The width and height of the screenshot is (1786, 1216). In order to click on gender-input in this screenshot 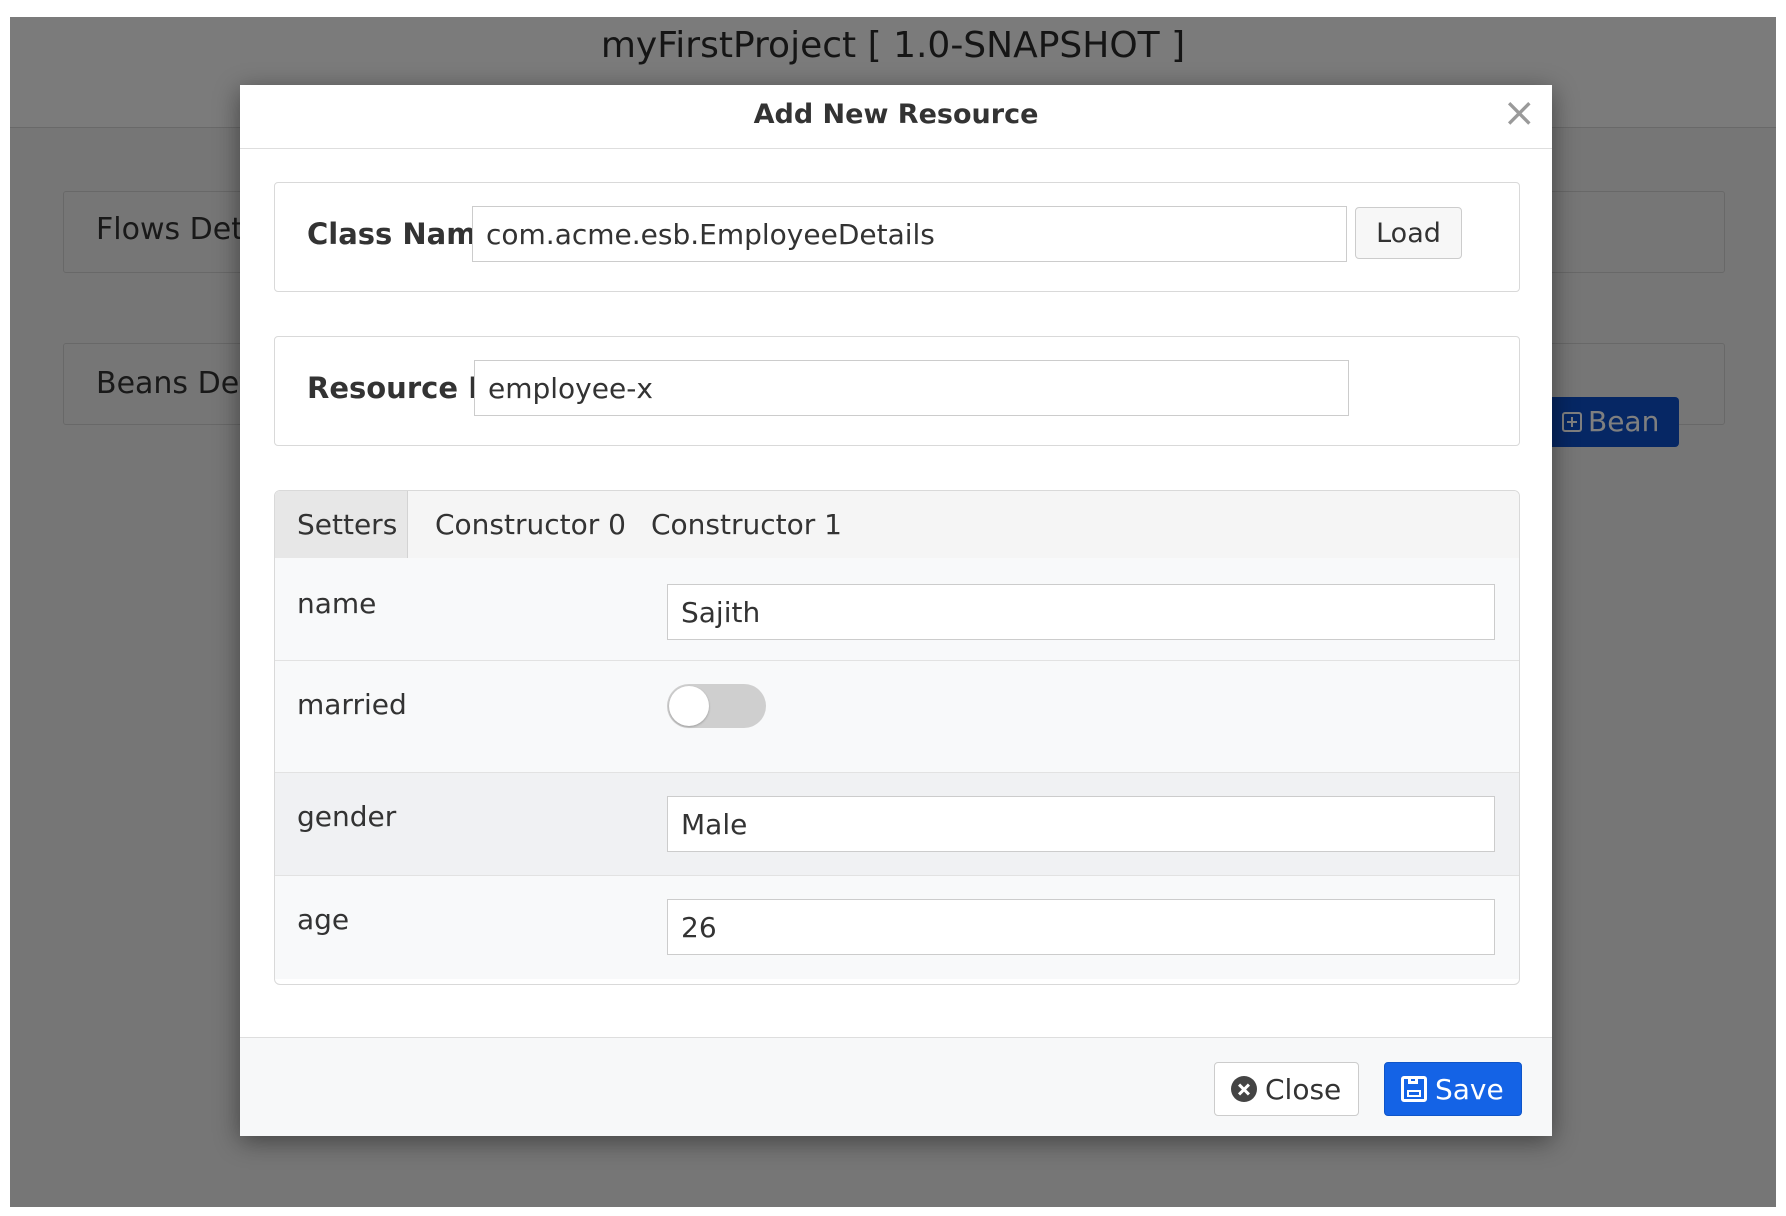, I will do `click(1081, 824)`.